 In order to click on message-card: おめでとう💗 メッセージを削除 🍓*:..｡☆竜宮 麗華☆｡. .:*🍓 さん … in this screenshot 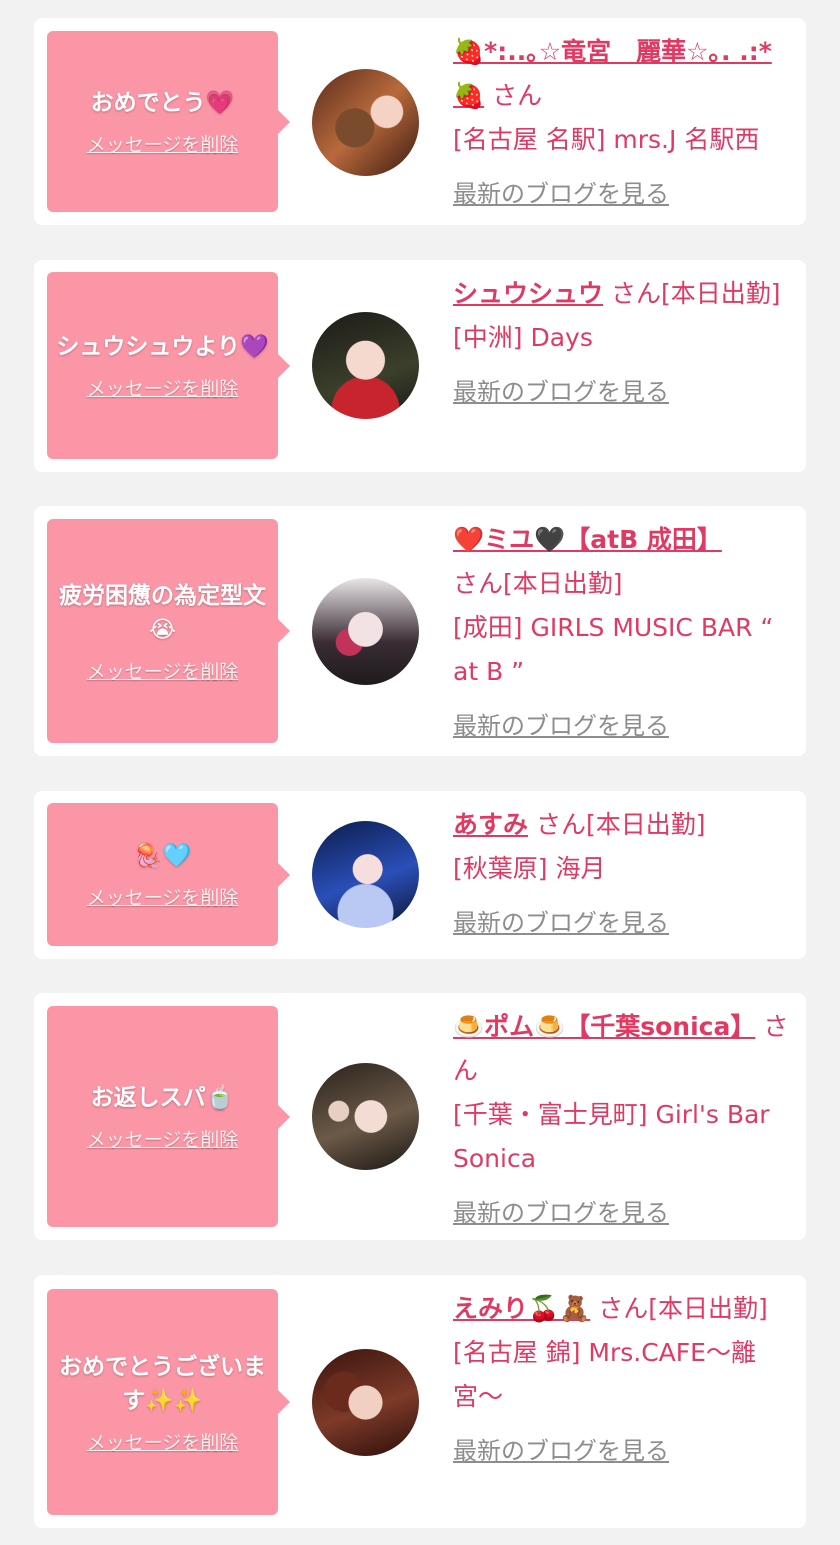, I will do `click(420, 121)`.